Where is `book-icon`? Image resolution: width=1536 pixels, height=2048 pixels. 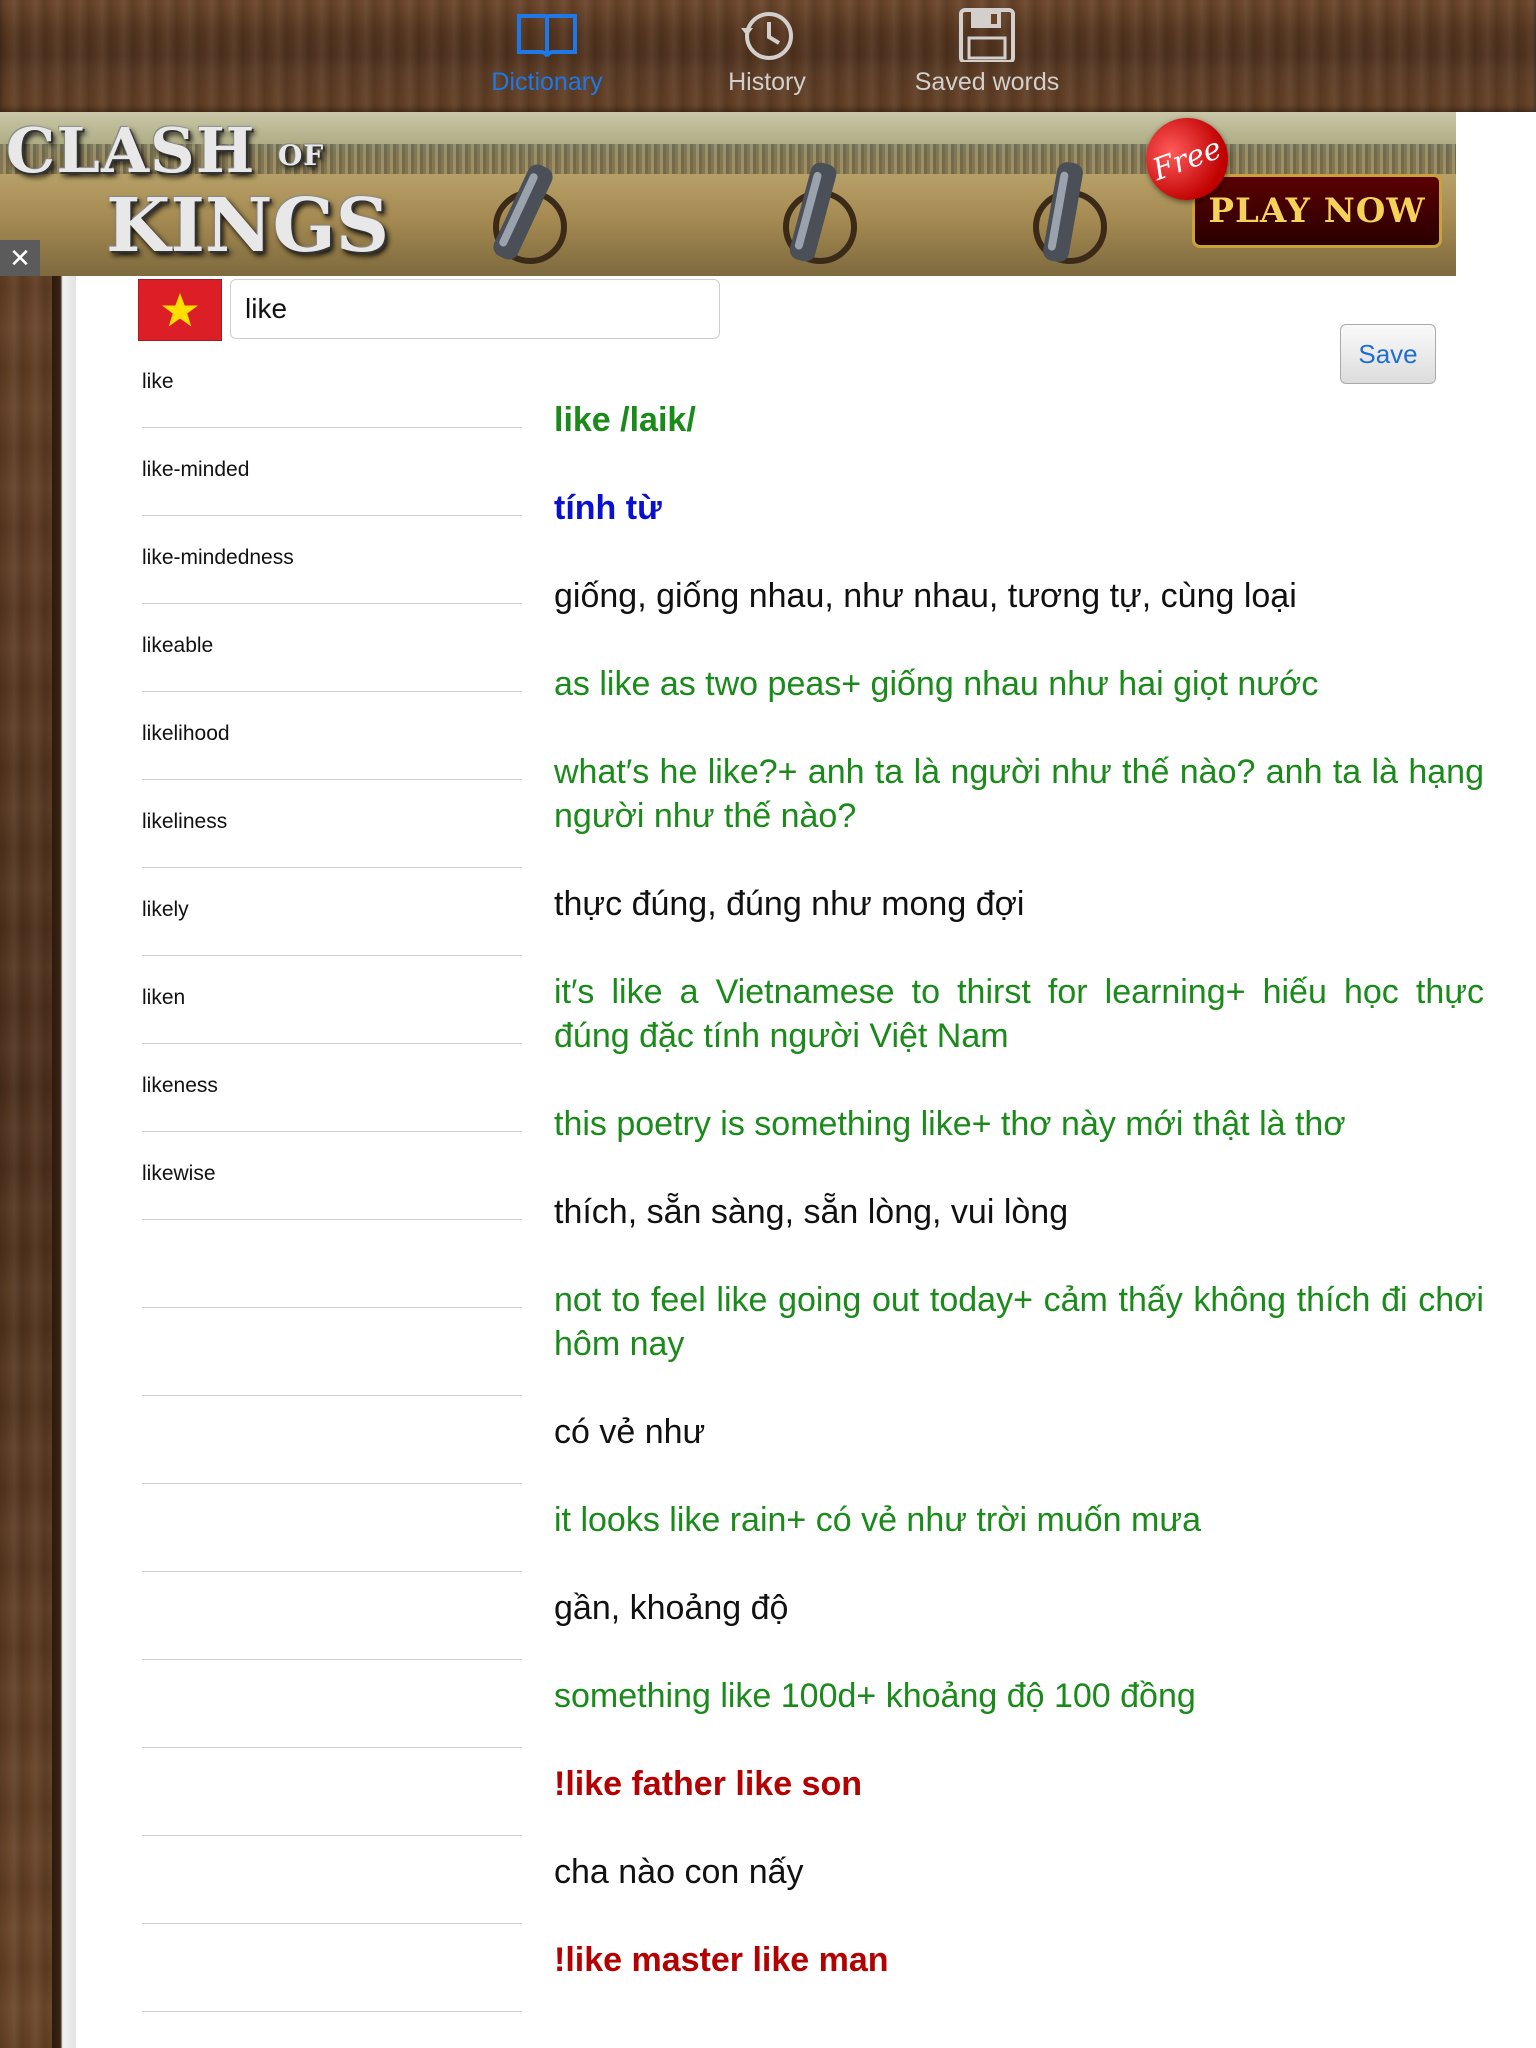 book-icon is located at coordinates (547, 35).